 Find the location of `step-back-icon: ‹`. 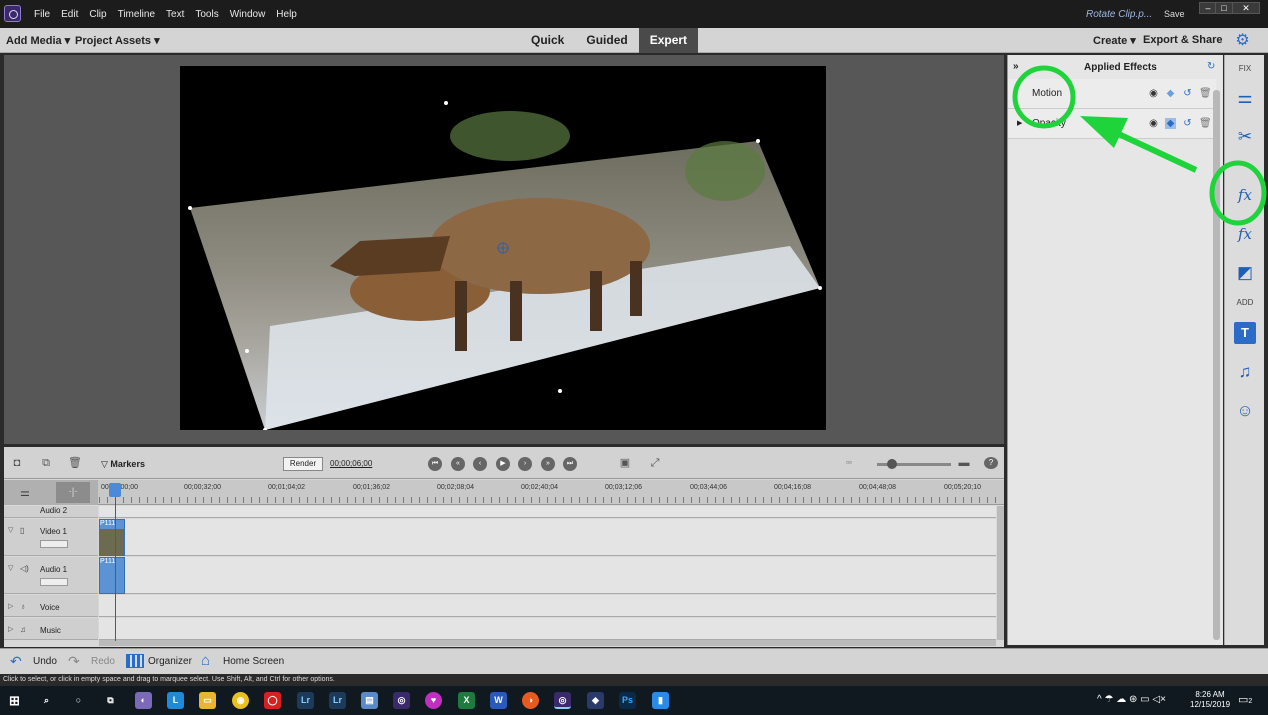

step-back-icon: ‹ is located at coordinates (480, 464).